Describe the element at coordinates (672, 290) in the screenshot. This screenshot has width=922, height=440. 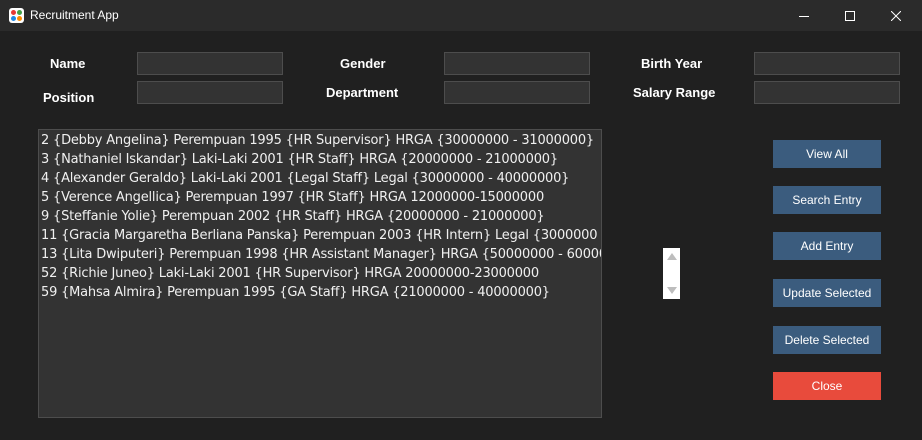
I see `scroll-down-arrow-icon` at that location.